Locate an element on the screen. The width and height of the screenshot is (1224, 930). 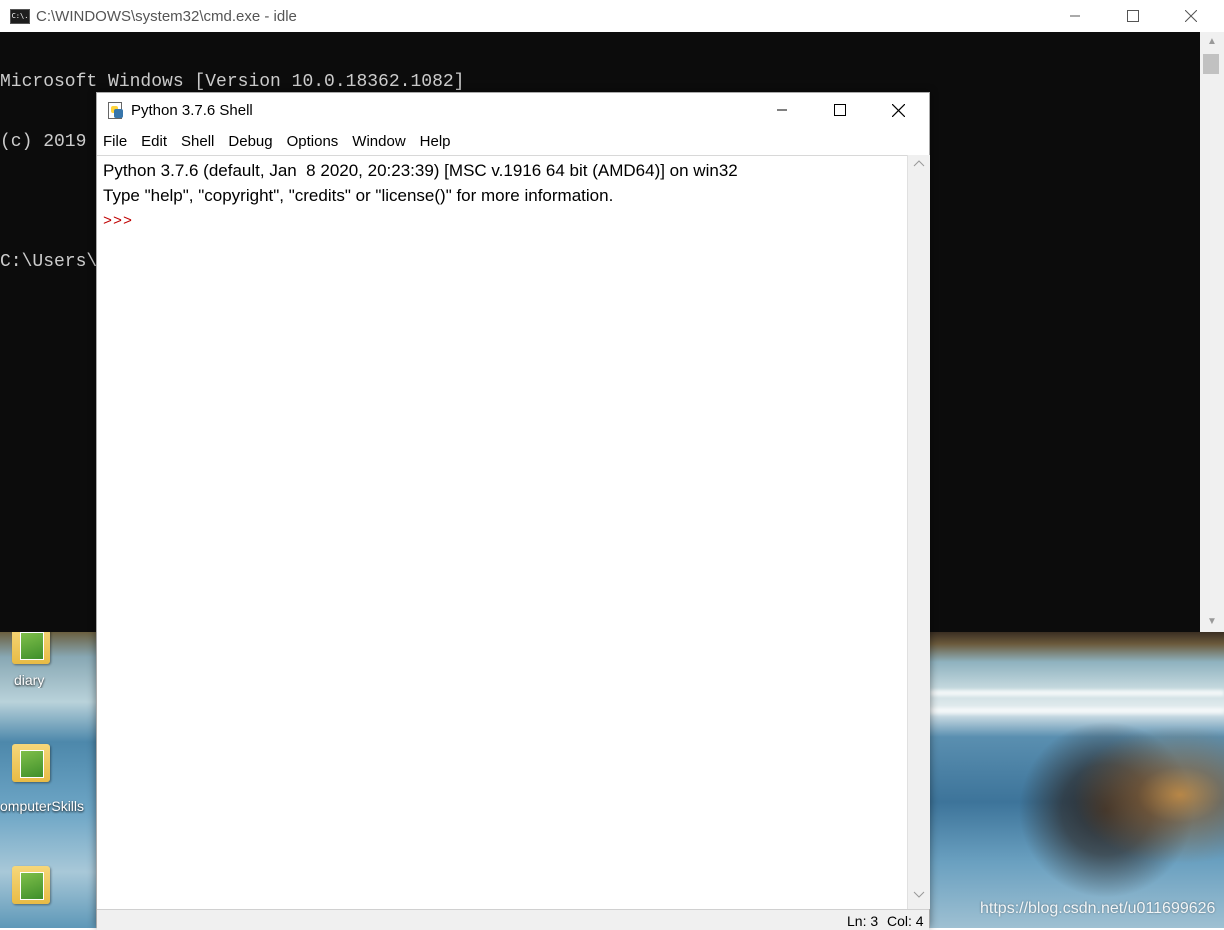
cmd-close-button is located at coordinates (1191, 16).